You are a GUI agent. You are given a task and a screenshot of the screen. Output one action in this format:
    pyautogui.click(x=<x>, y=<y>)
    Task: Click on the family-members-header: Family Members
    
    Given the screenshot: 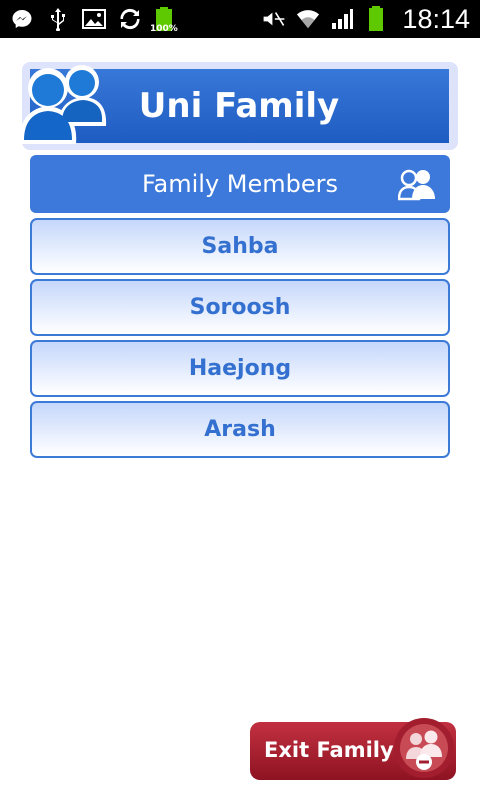 What is the action you would take?
    pyautogui.click(x=240, y=184)
    